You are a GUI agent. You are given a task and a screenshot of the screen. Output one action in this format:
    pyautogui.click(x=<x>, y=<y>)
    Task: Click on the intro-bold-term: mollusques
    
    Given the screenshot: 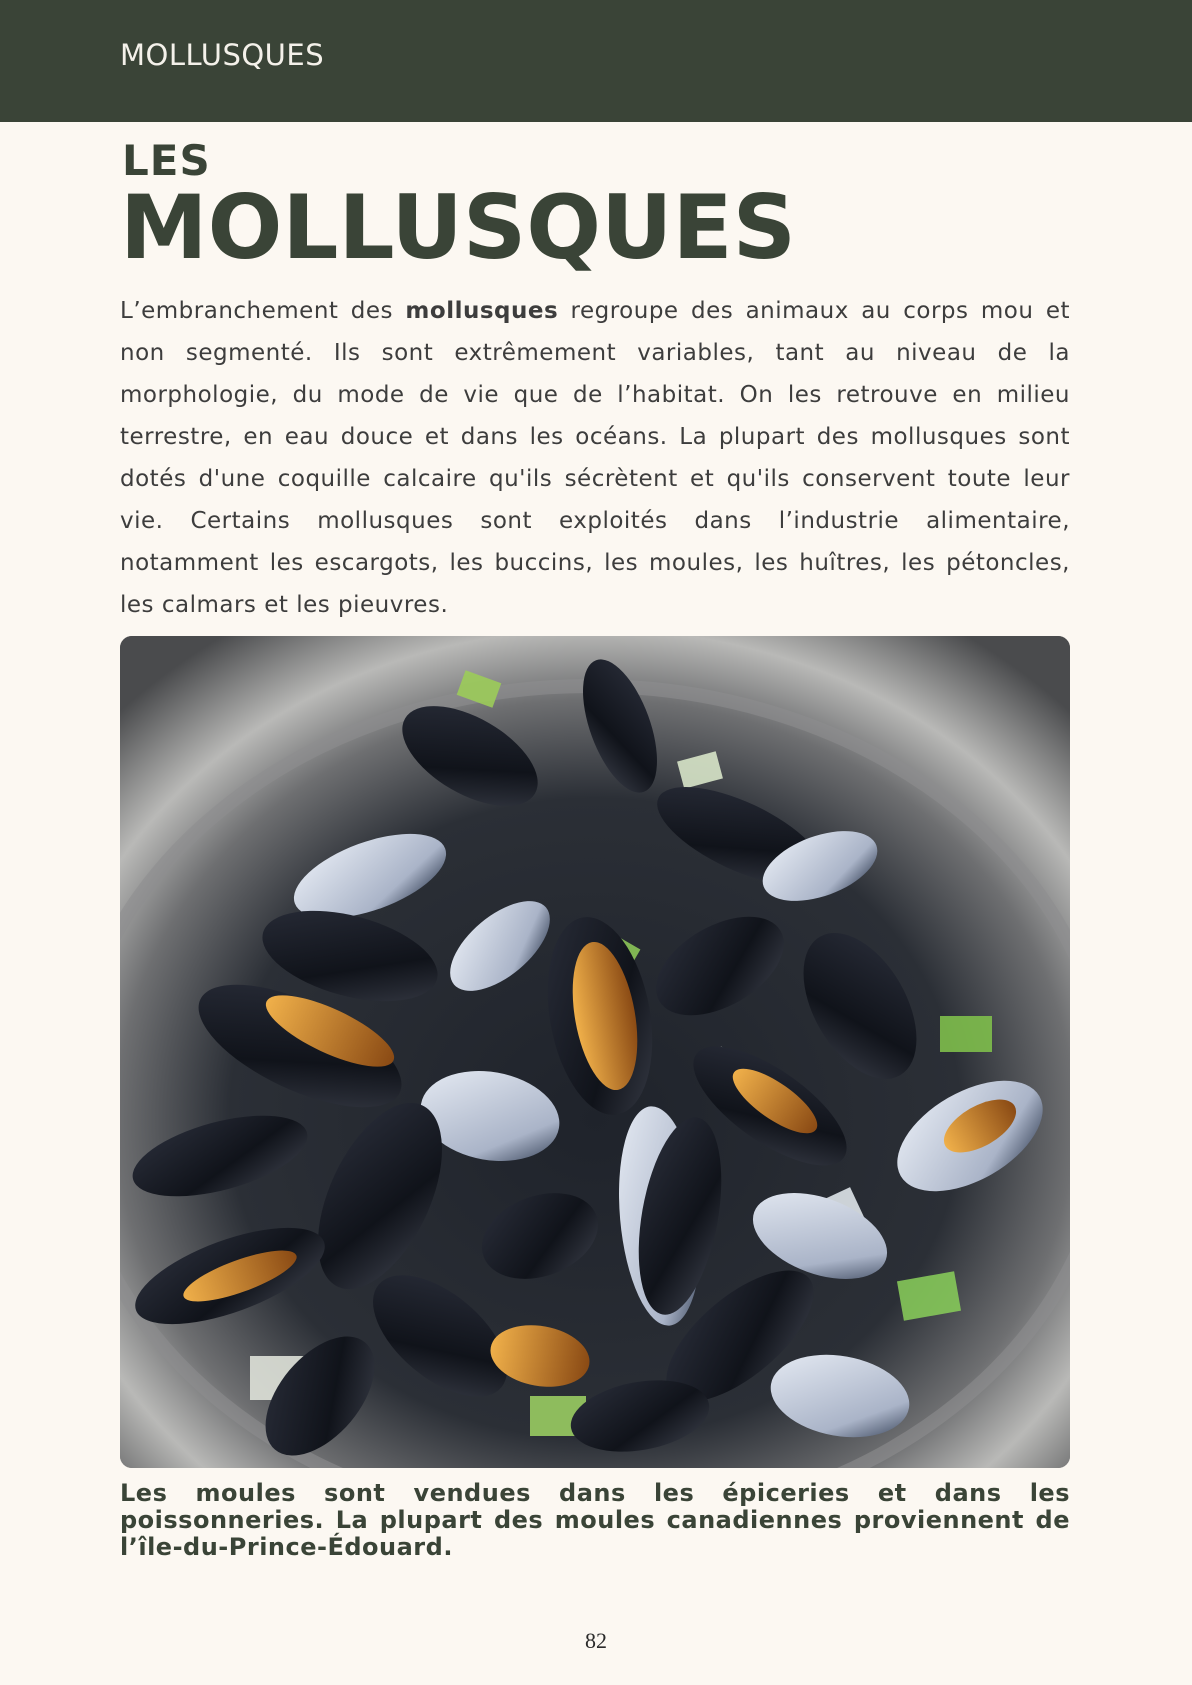 What is the action you would take?
    pyautogui.click(x=482, y=311)
    